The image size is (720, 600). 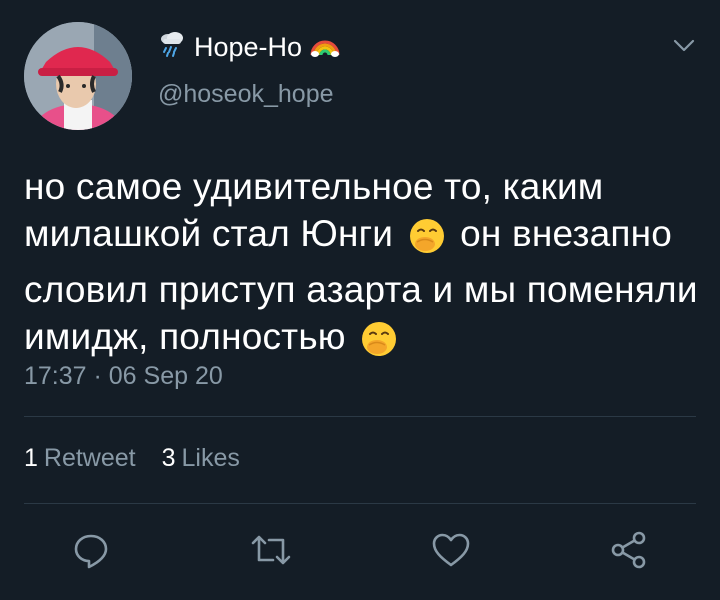 I want to click on retweet-stat: 1 Retweet, so click(x=80, y=458).